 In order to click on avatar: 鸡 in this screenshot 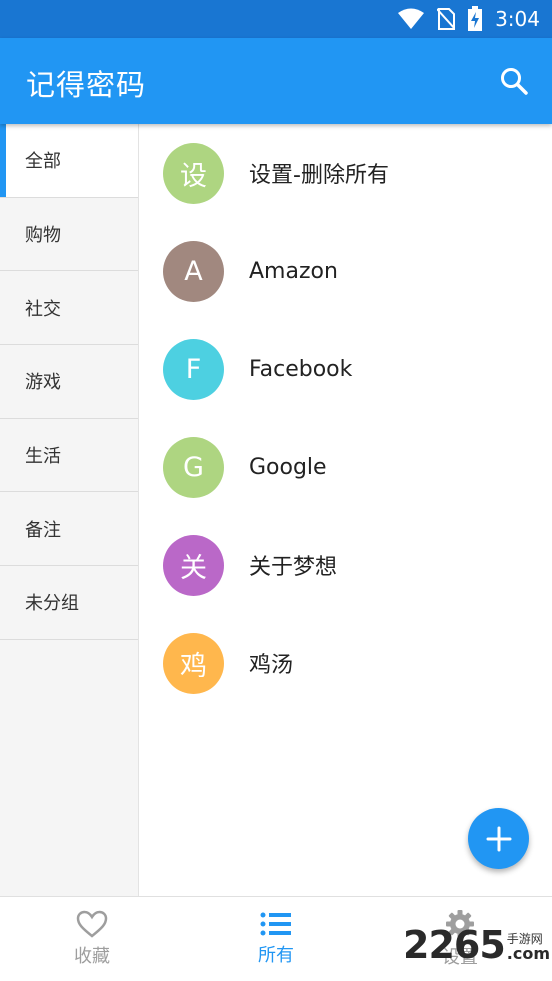, I will do `click(193, 663)`.